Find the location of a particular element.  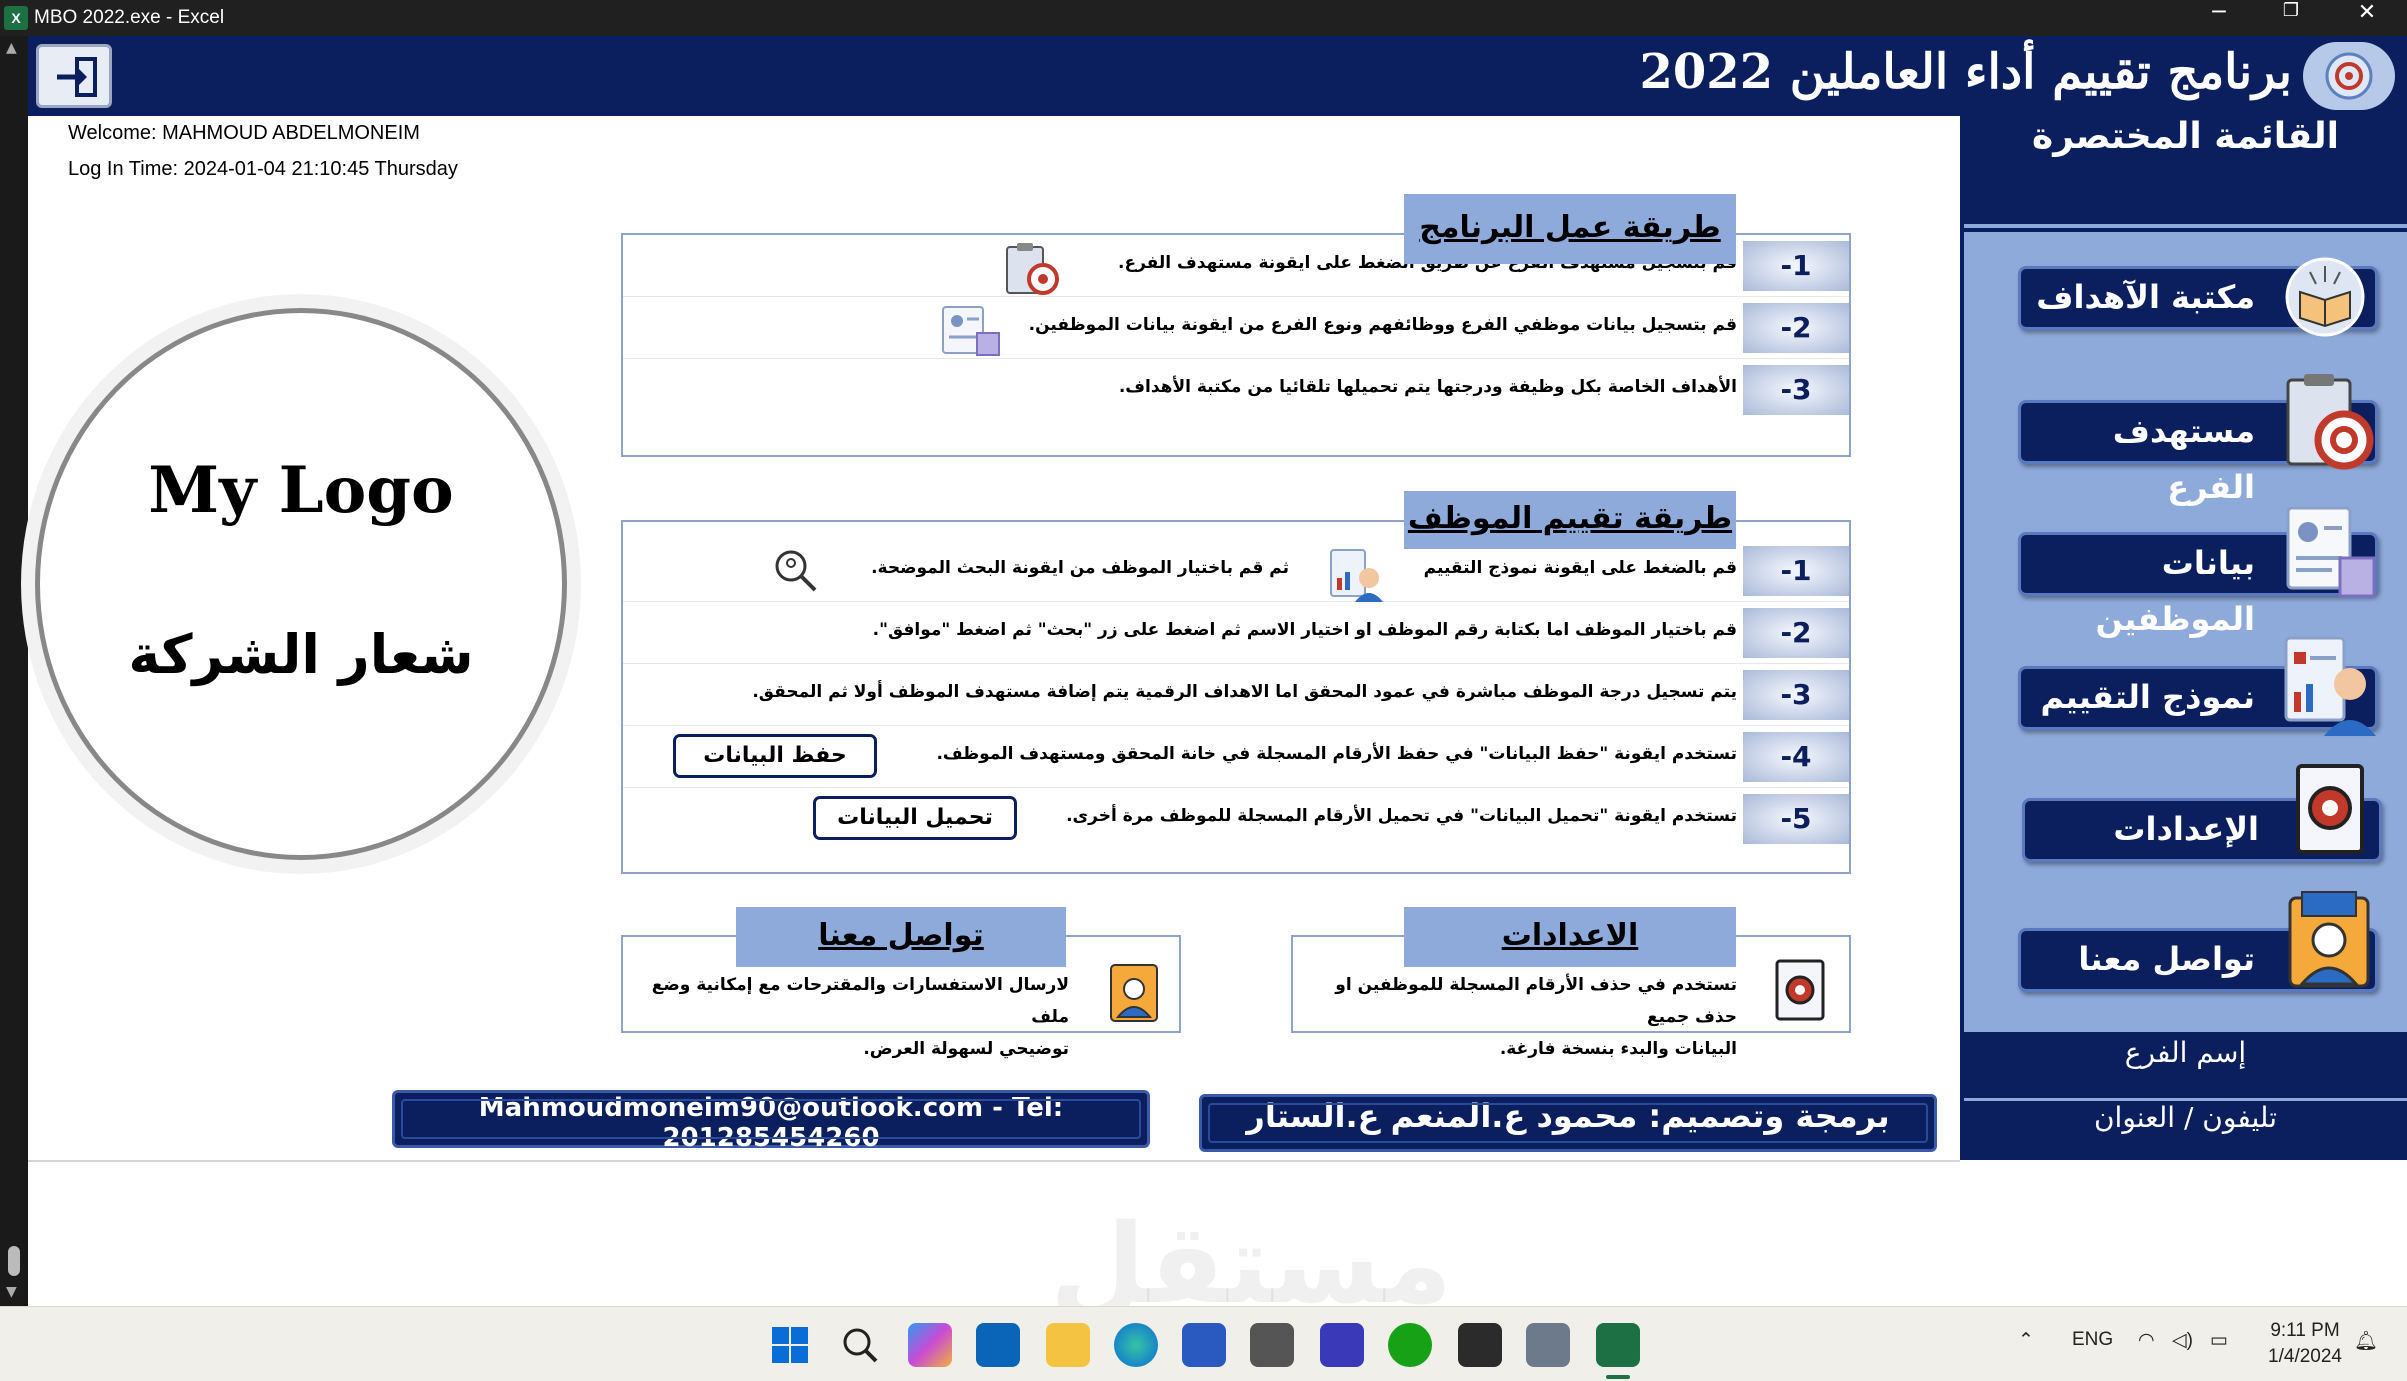

step-number: -5 is located at coordinates (1796, 819).